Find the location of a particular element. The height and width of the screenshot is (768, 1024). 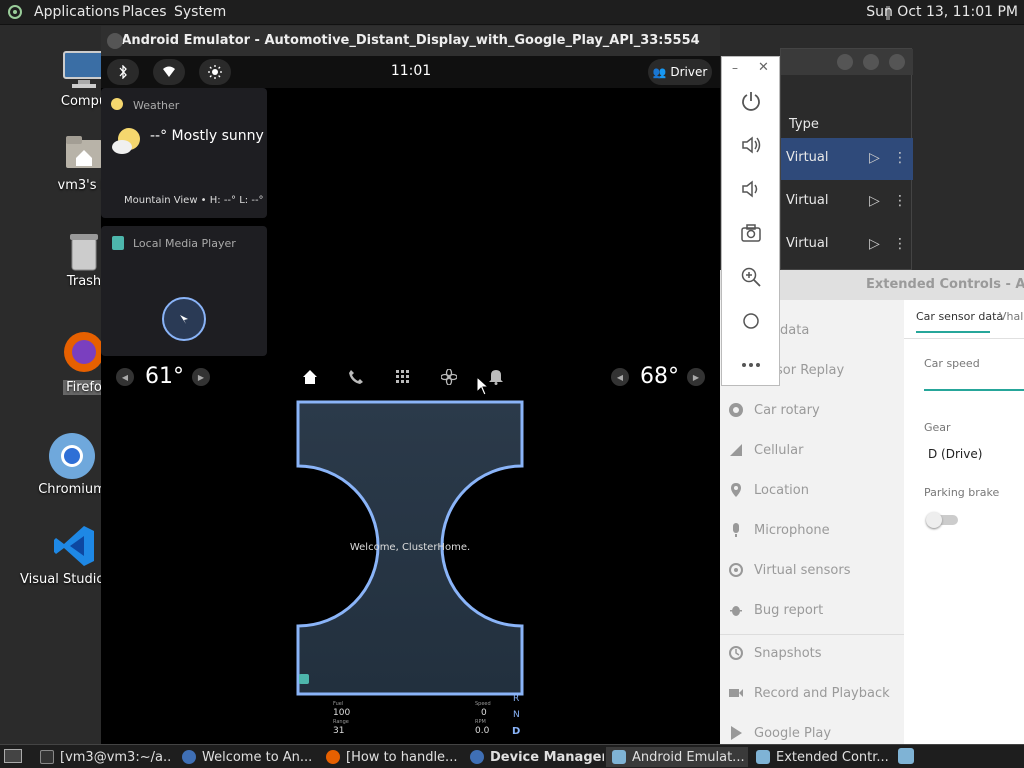

notification-bell-icon is located at coordinates (496, 378).